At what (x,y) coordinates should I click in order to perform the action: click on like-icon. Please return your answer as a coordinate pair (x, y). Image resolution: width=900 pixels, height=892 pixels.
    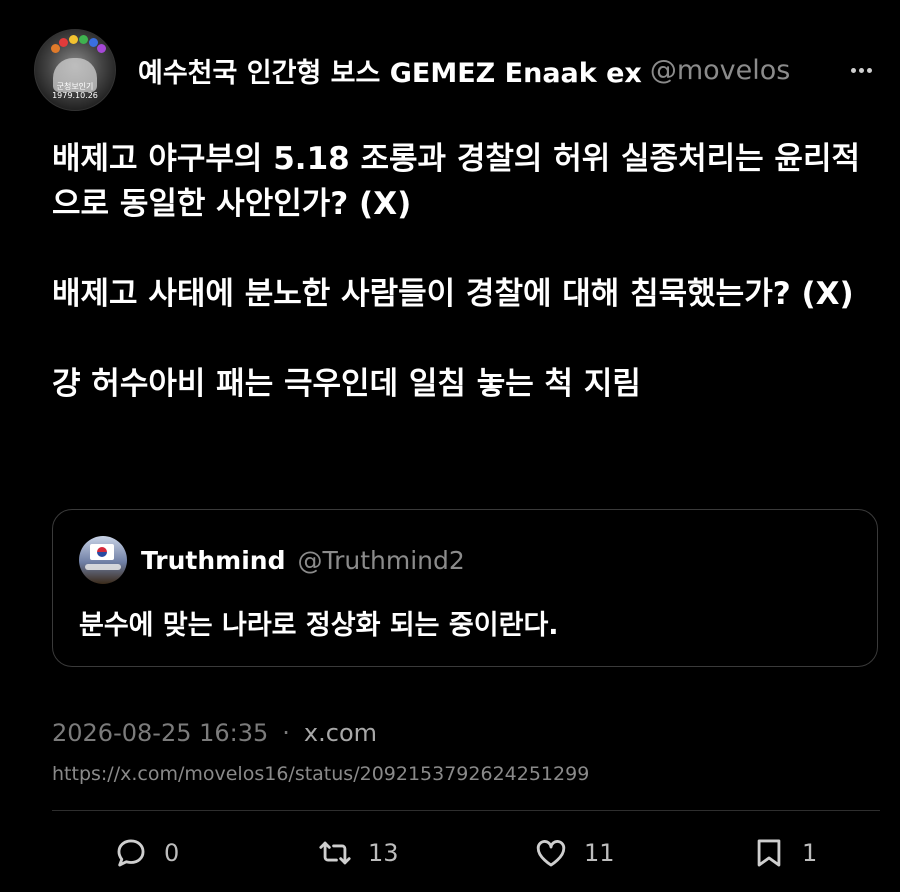
    Looking at the image, I should click on (551, 853).